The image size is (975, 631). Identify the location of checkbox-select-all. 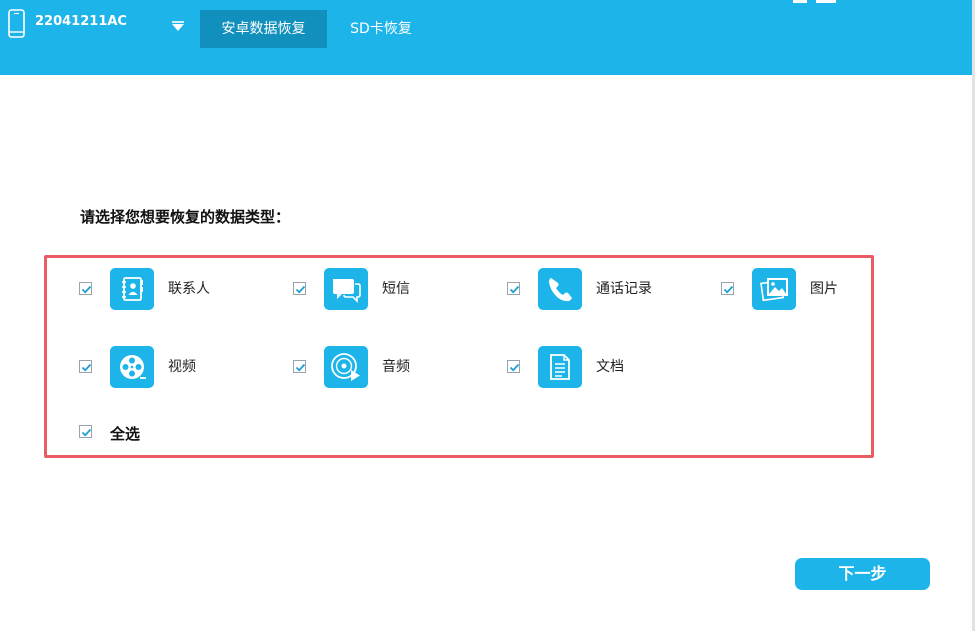
(85, 431).